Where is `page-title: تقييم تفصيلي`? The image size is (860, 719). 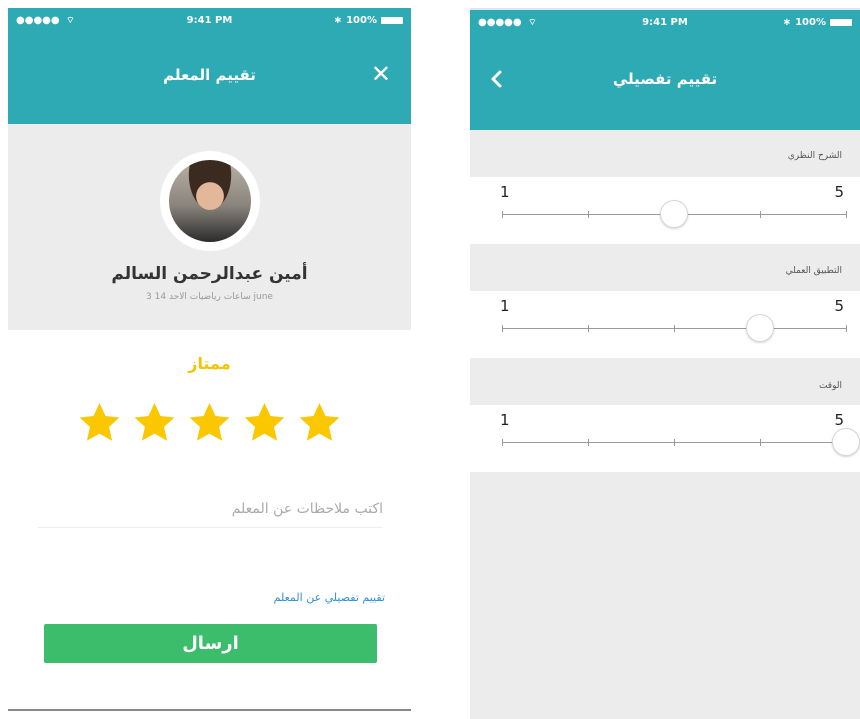
page-title: تقييم تفصيلي is located at coordinates (665, 79).